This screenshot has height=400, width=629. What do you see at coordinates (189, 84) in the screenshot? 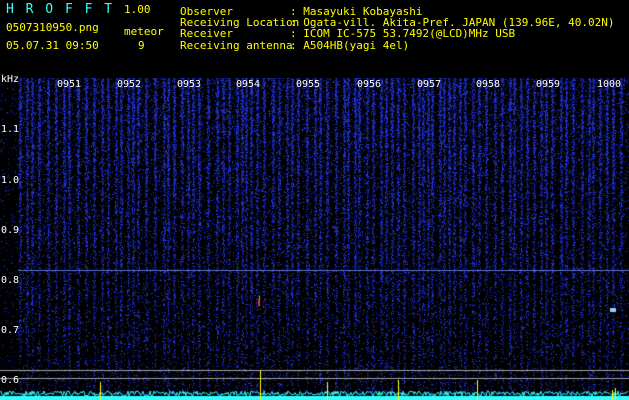
I see `x-tick-0953: 0953` at bounding box center [189, 84].